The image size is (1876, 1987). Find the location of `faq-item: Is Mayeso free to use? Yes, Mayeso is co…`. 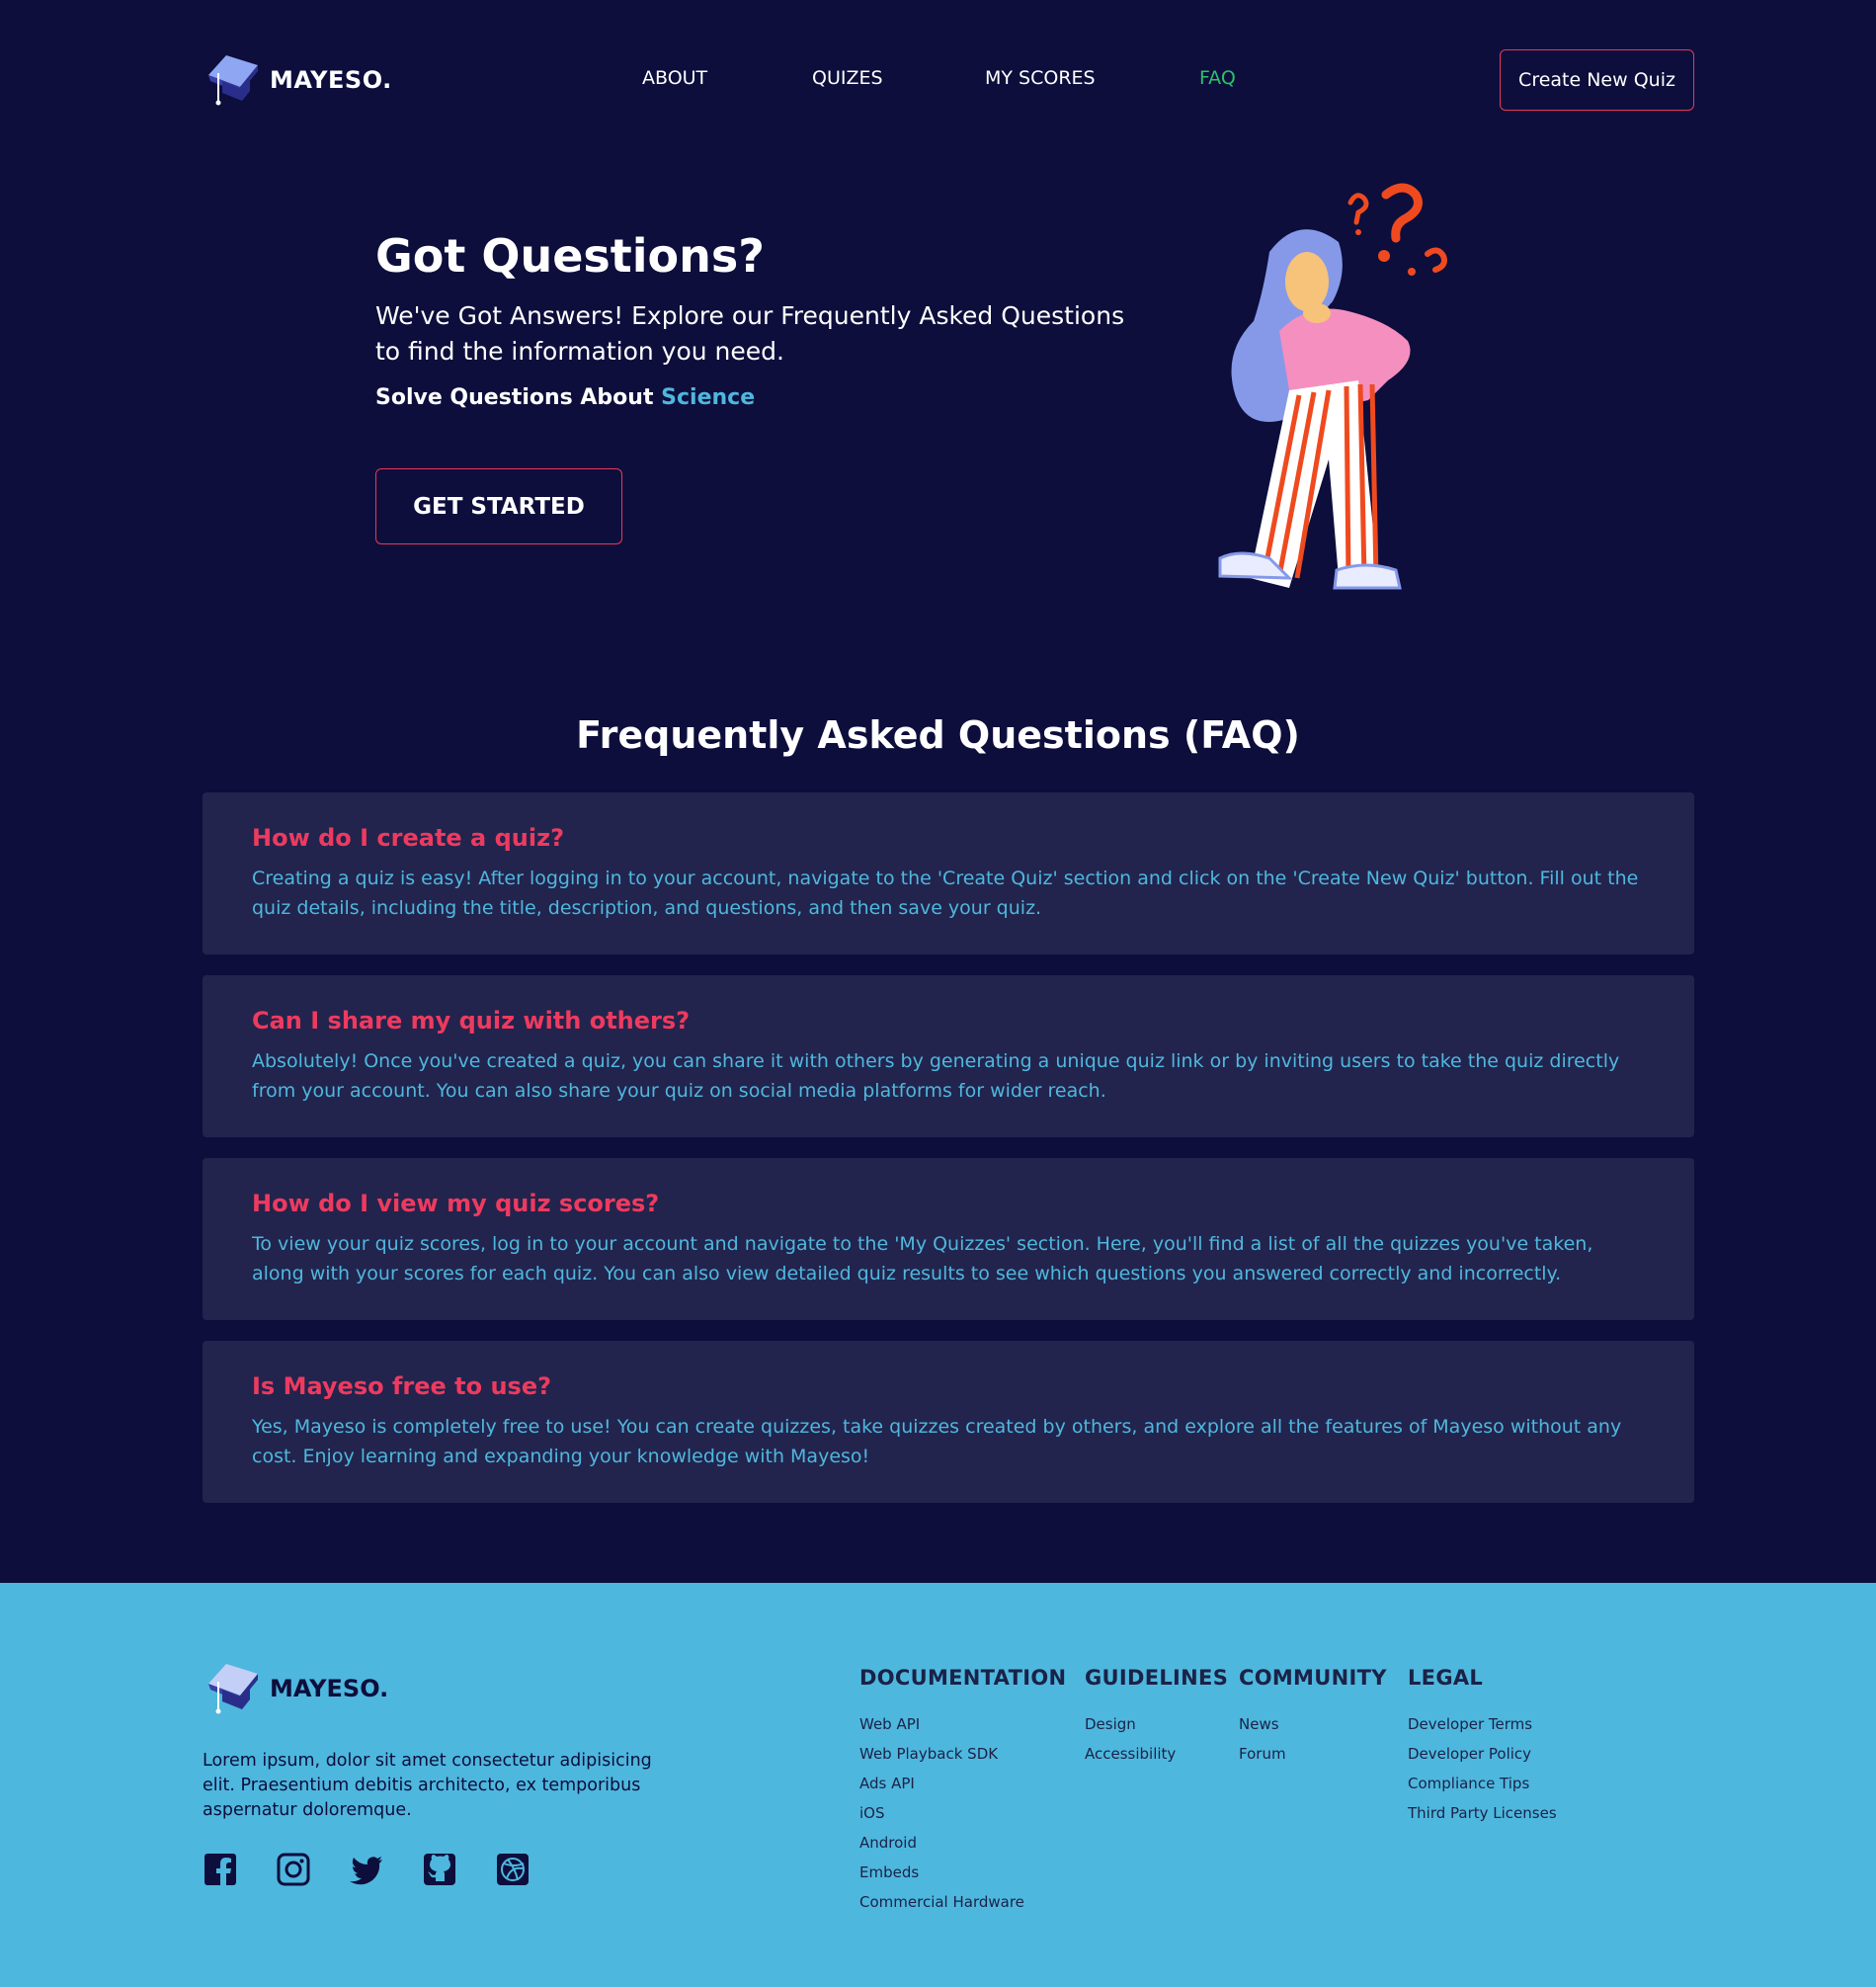

faq-item: Is Mayeso free to use? Yes, Mayeso is co… is located at coordinates (949, 1422).